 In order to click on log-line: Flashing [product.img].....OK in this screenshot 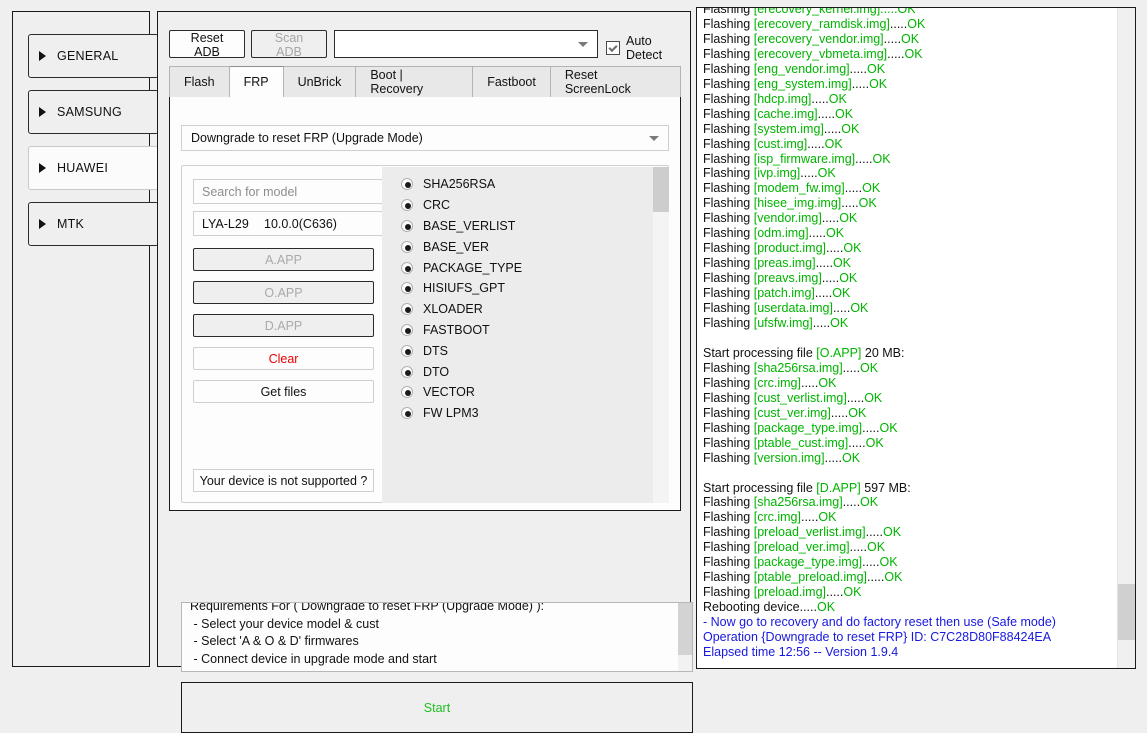, I will do `click(782, 248)`.